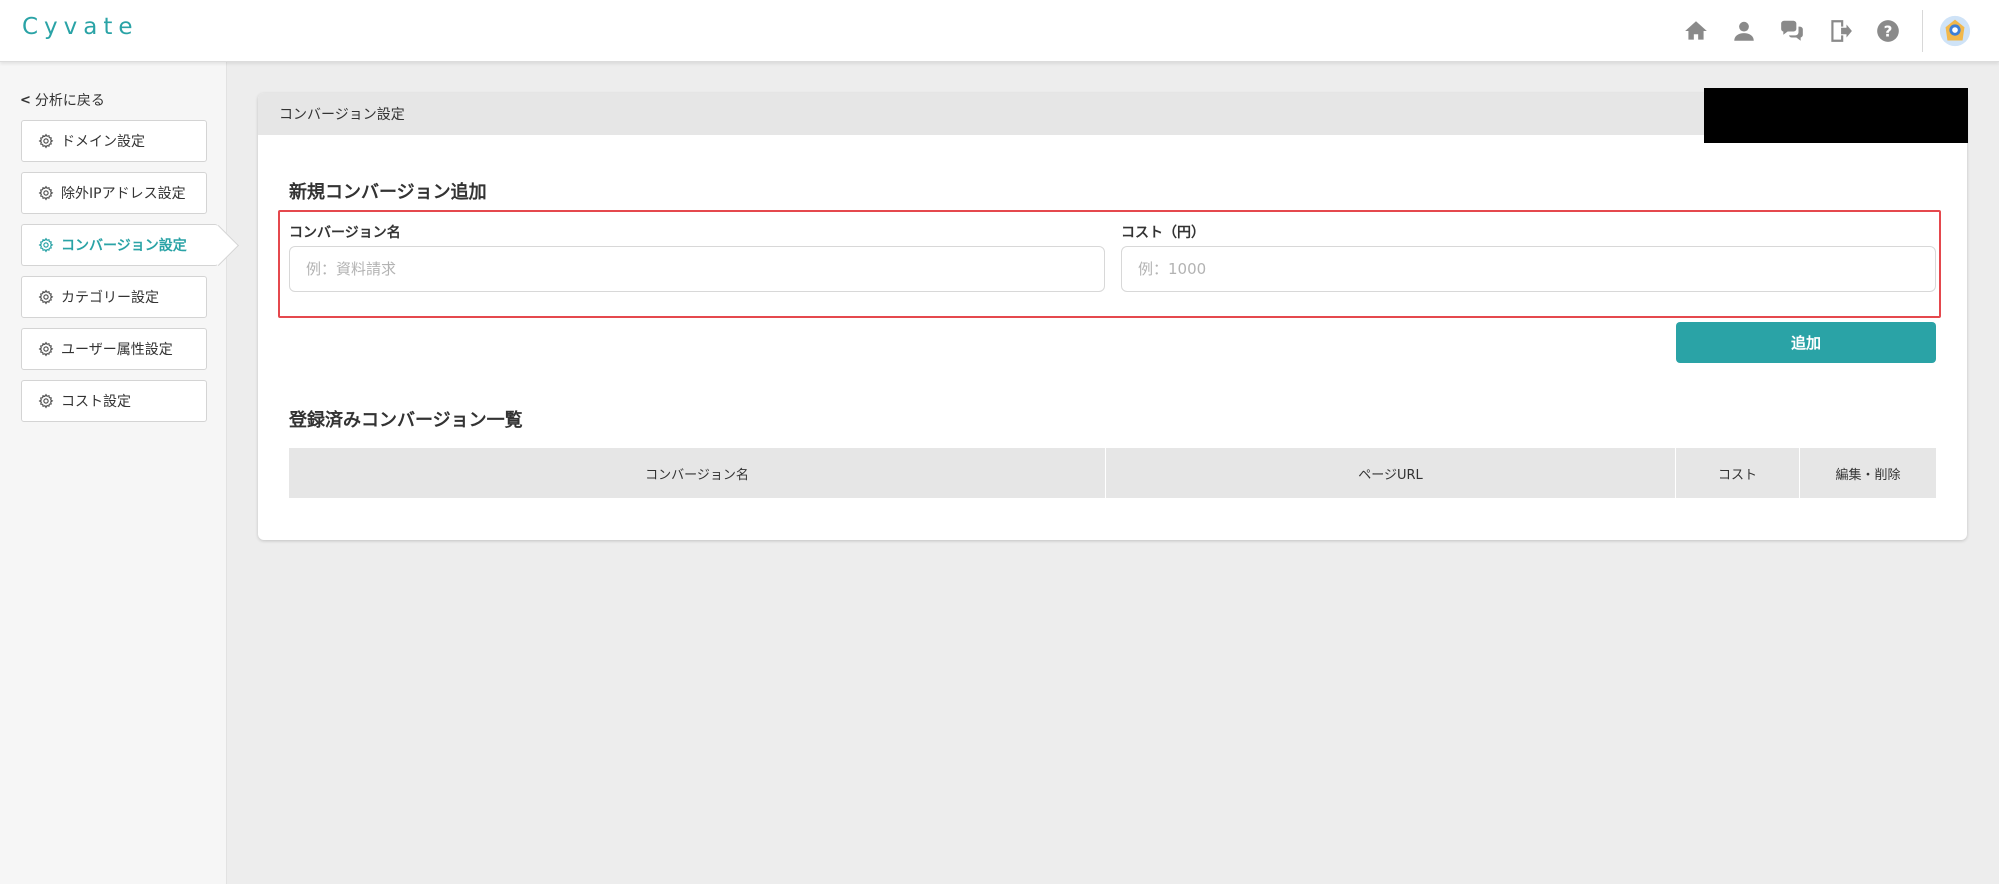  I want to click on sidebar-item-domain: ドメイン設定, so click(114, 141).